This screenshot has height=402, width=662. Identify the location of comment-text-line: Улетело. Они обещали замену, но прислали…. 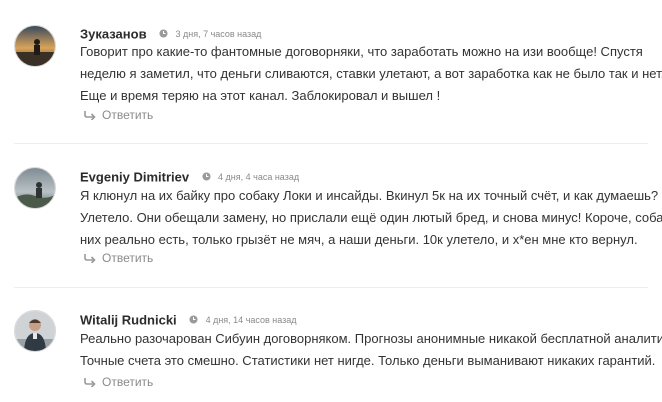
(371, 217).